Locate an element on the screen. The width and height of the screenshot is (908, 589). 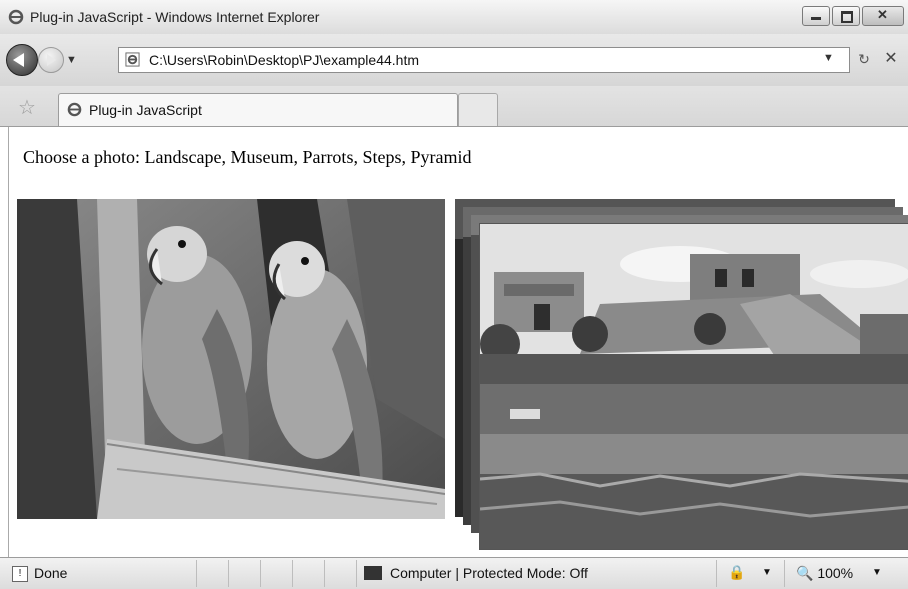
tab-plugin-javascript: Plug-in JavaScript is located at coordinates (258, 109).